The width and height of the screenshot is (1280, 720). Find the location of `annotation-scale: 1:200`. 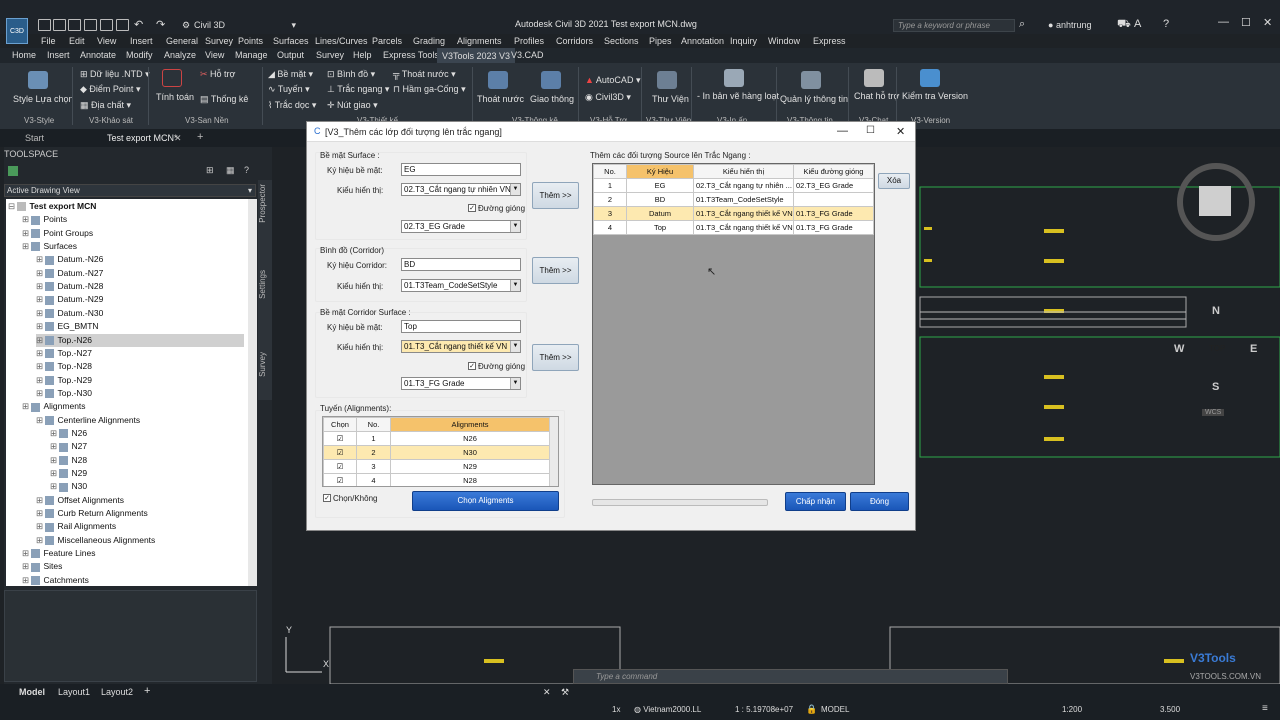

annotation-scale: 1:200 is located at coordinates (1072, 709).